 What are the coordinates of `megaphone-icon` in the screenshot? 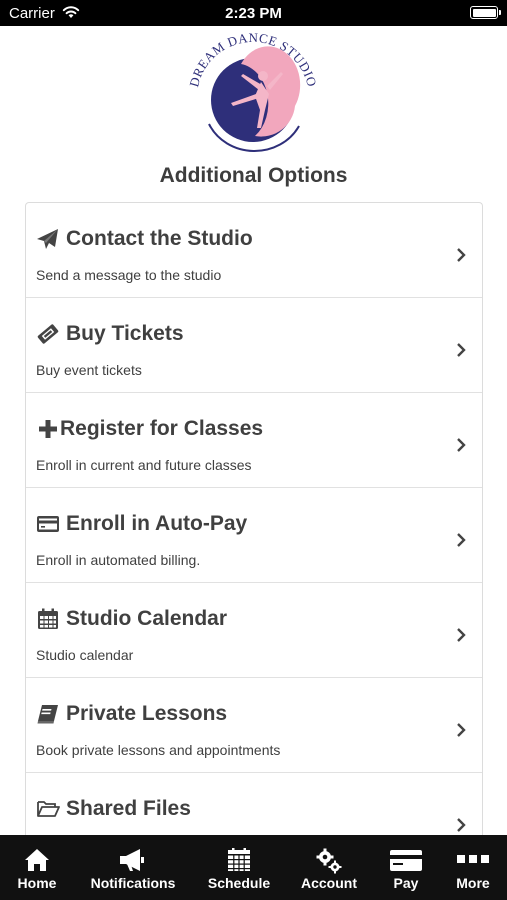 It's located at (132, 860).